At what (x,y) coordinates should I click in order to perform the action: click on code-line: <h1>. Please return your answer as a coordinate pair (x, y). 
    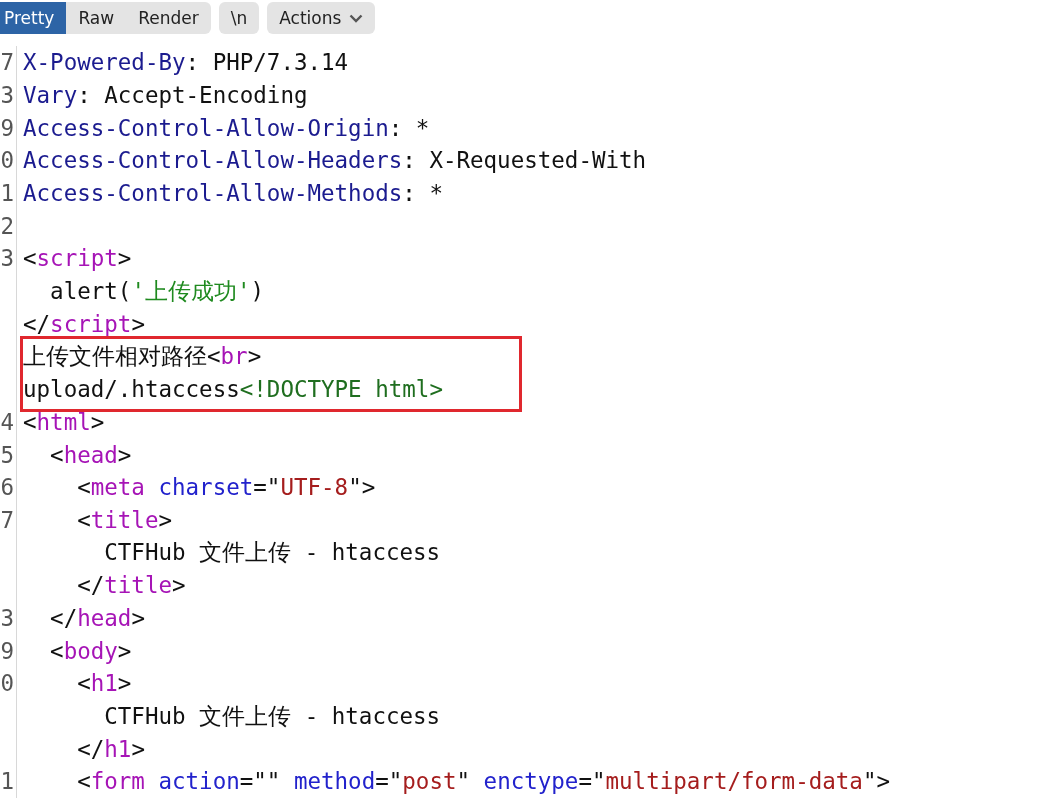
    Looking at the image, I should click on (104, 683).